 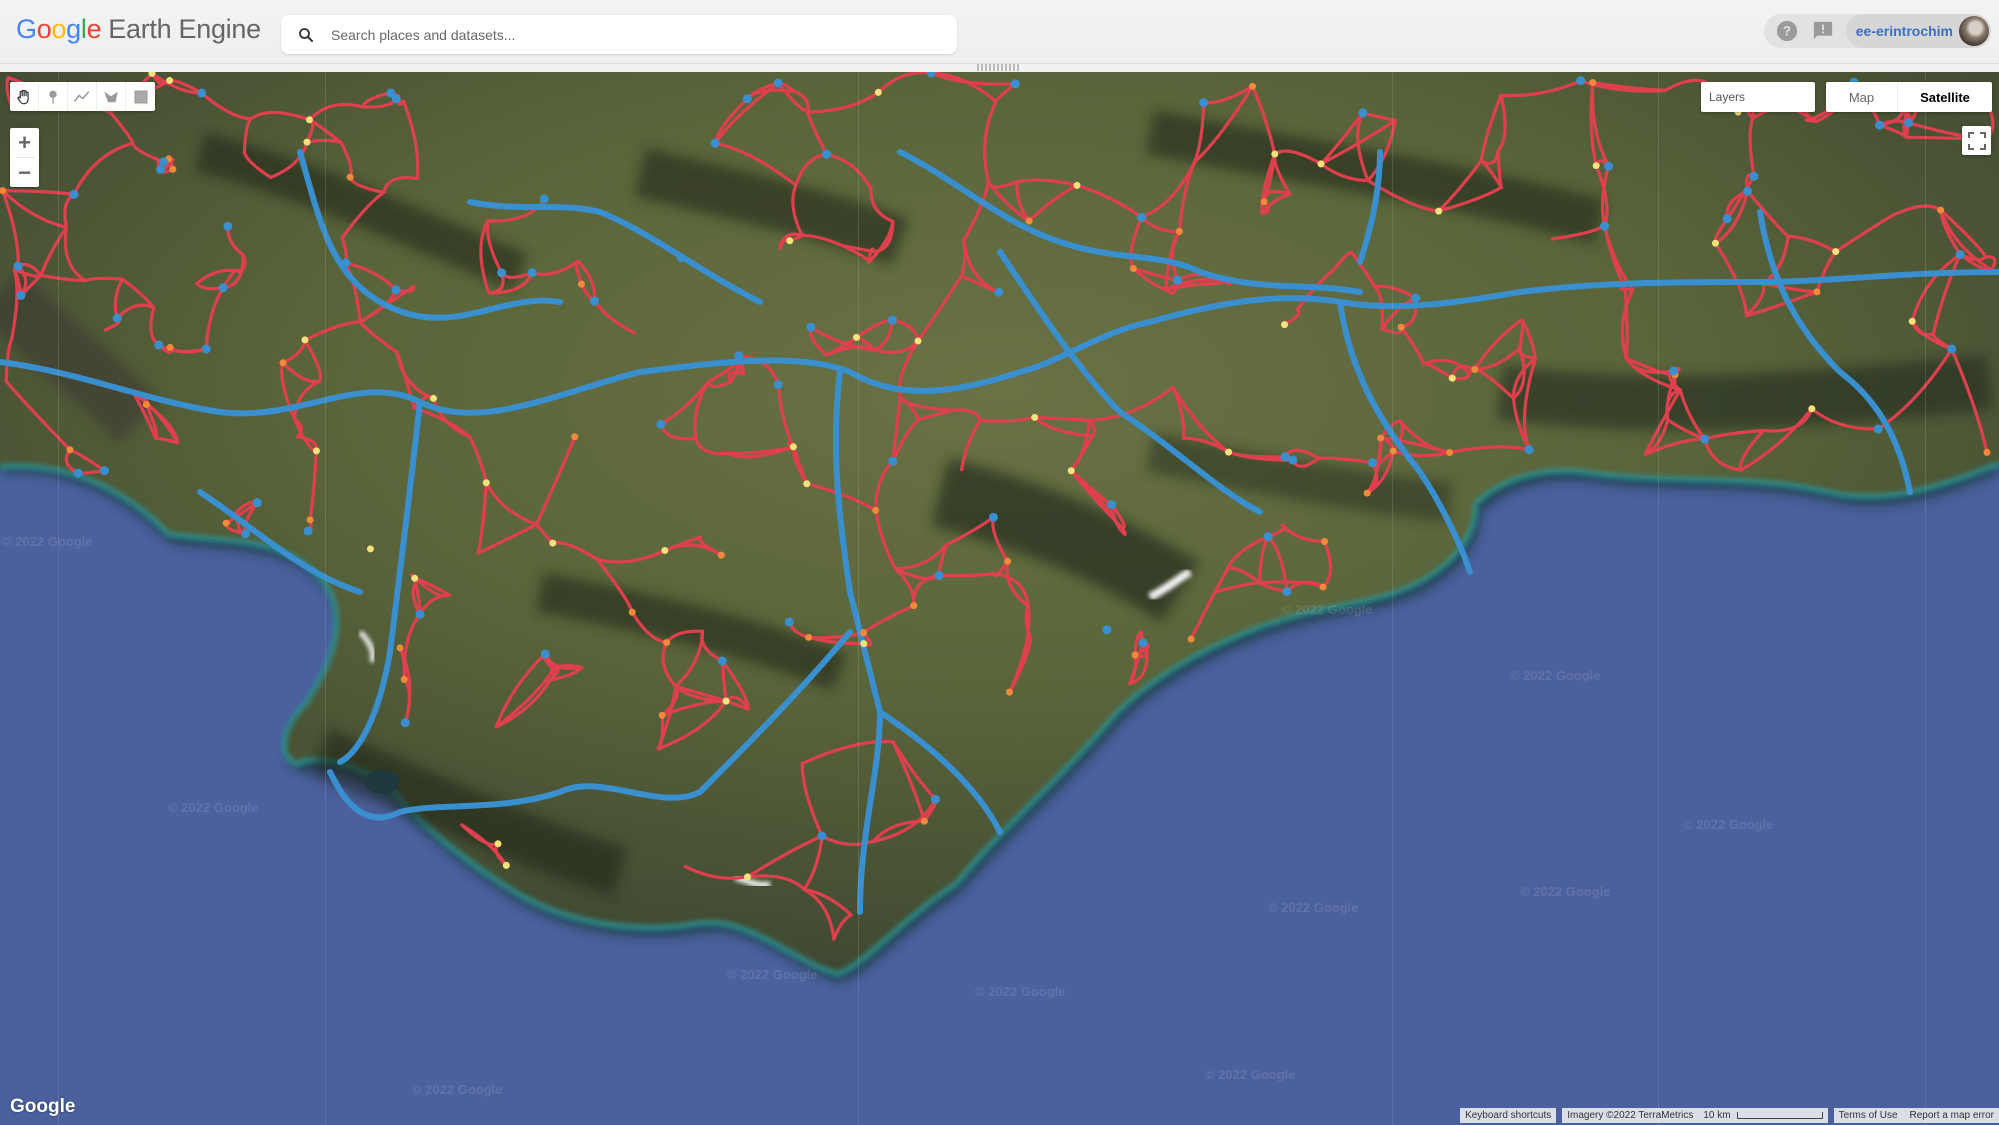 I want to click on terms-of-use-link: Terms of Use, so click(x=1868, y=1115).